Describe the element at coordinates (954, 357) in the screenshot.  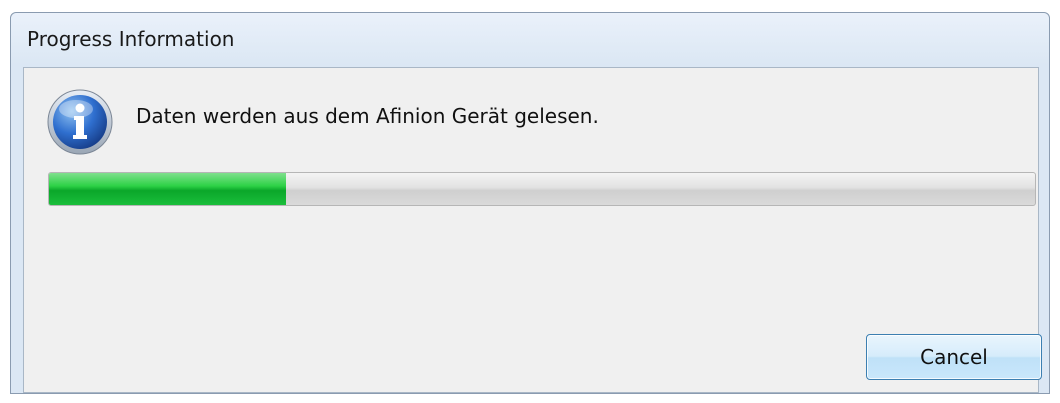
I see `cancel-button: Cancel` at that location.